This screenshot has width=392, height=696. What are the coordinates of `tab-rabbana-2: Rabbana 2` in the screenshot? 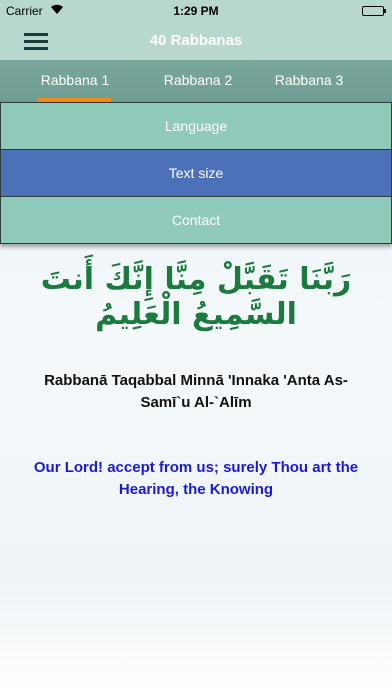 It's located at (198, 80).